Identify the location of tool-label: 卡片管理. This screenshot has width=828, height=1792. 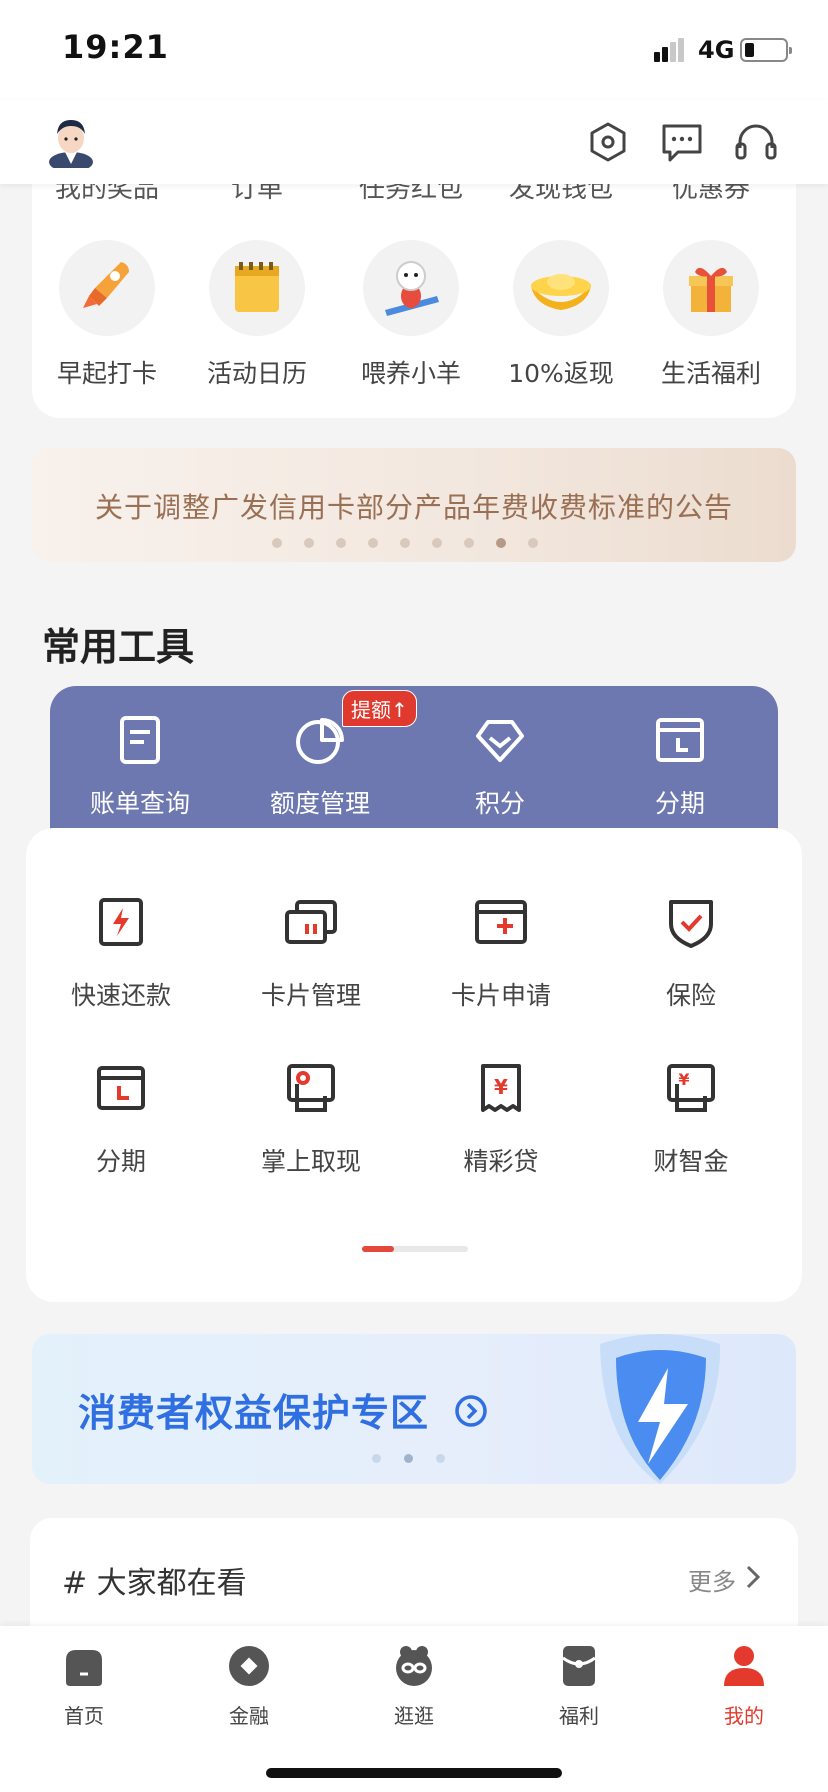
(310, 995).